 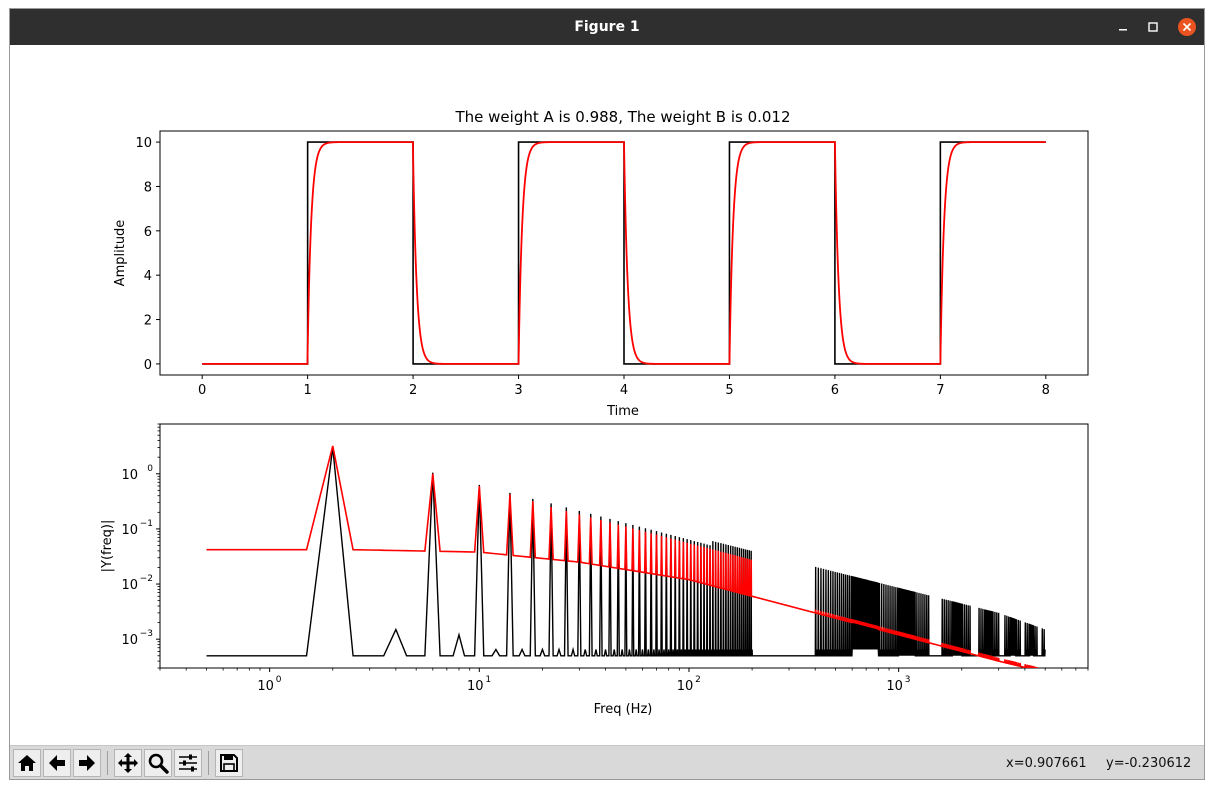 I want to click on x-tick-label: 1, so click(x=307, y=390).